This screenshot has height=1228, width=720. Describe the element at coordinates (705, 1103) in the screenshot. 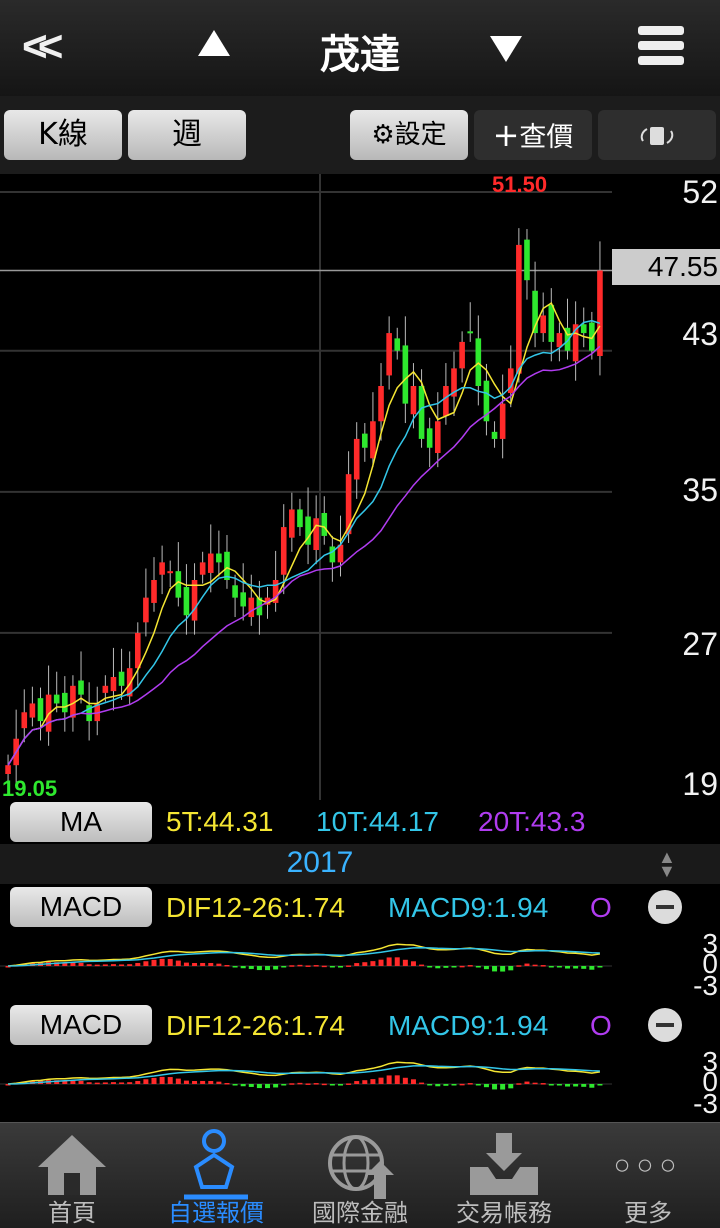

I see `macd2-tick-bottom: -3` at that location.